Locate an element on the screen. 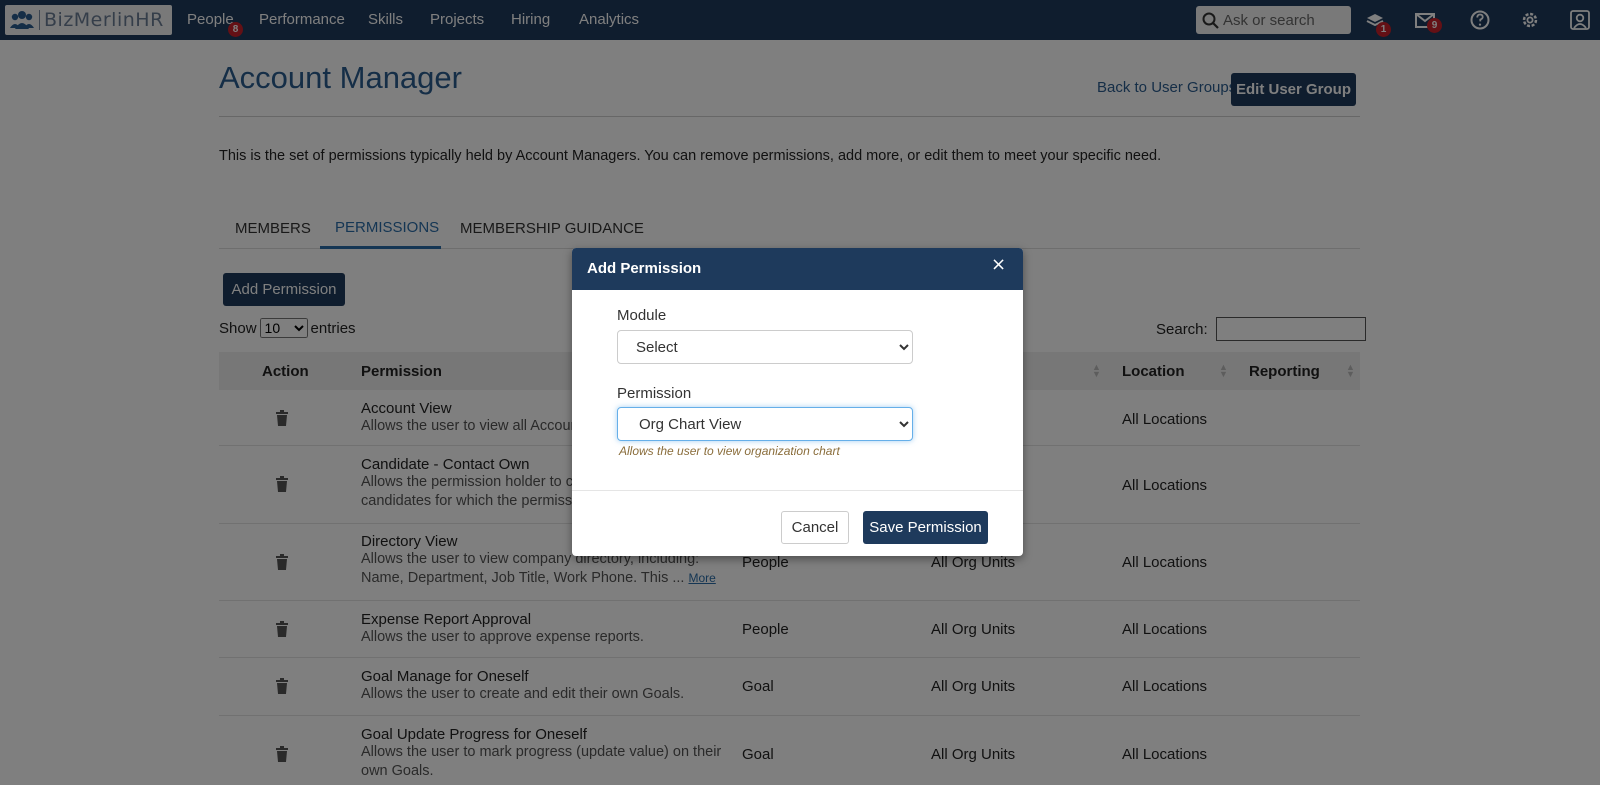  permission-select: Org Chart View is located at coordinates (765, 424).